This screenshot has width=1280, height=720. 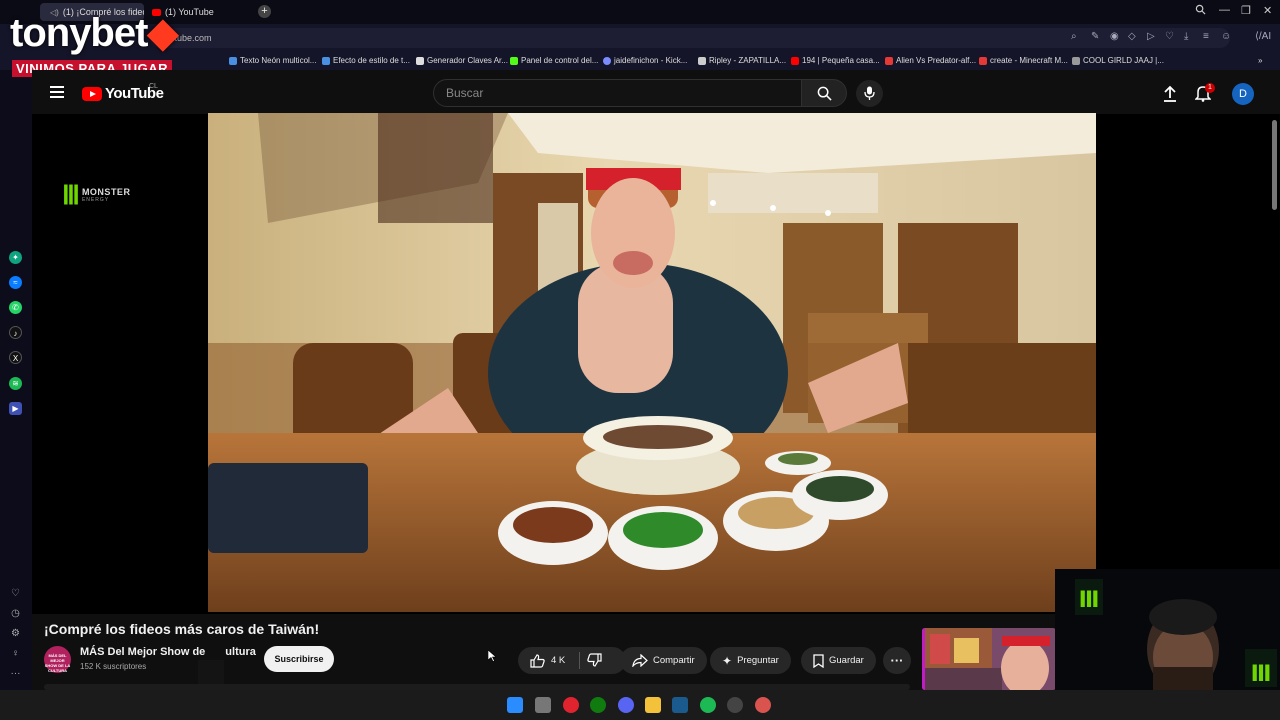 What do you see at coordinates (543, 705) in the screenshot?
I see `task-view-icon` at bounding box center [543, 705].